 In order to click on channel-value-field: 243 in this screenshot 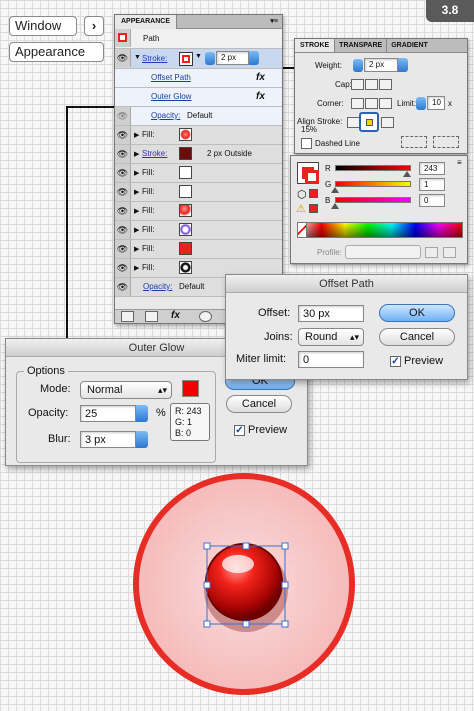, I will do `click(432, 168)`.